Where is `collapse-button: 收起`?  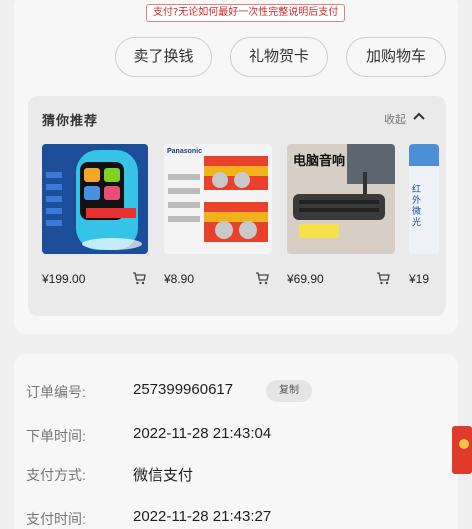
collapse-button: 收起 is located at coordinates (395, 119).